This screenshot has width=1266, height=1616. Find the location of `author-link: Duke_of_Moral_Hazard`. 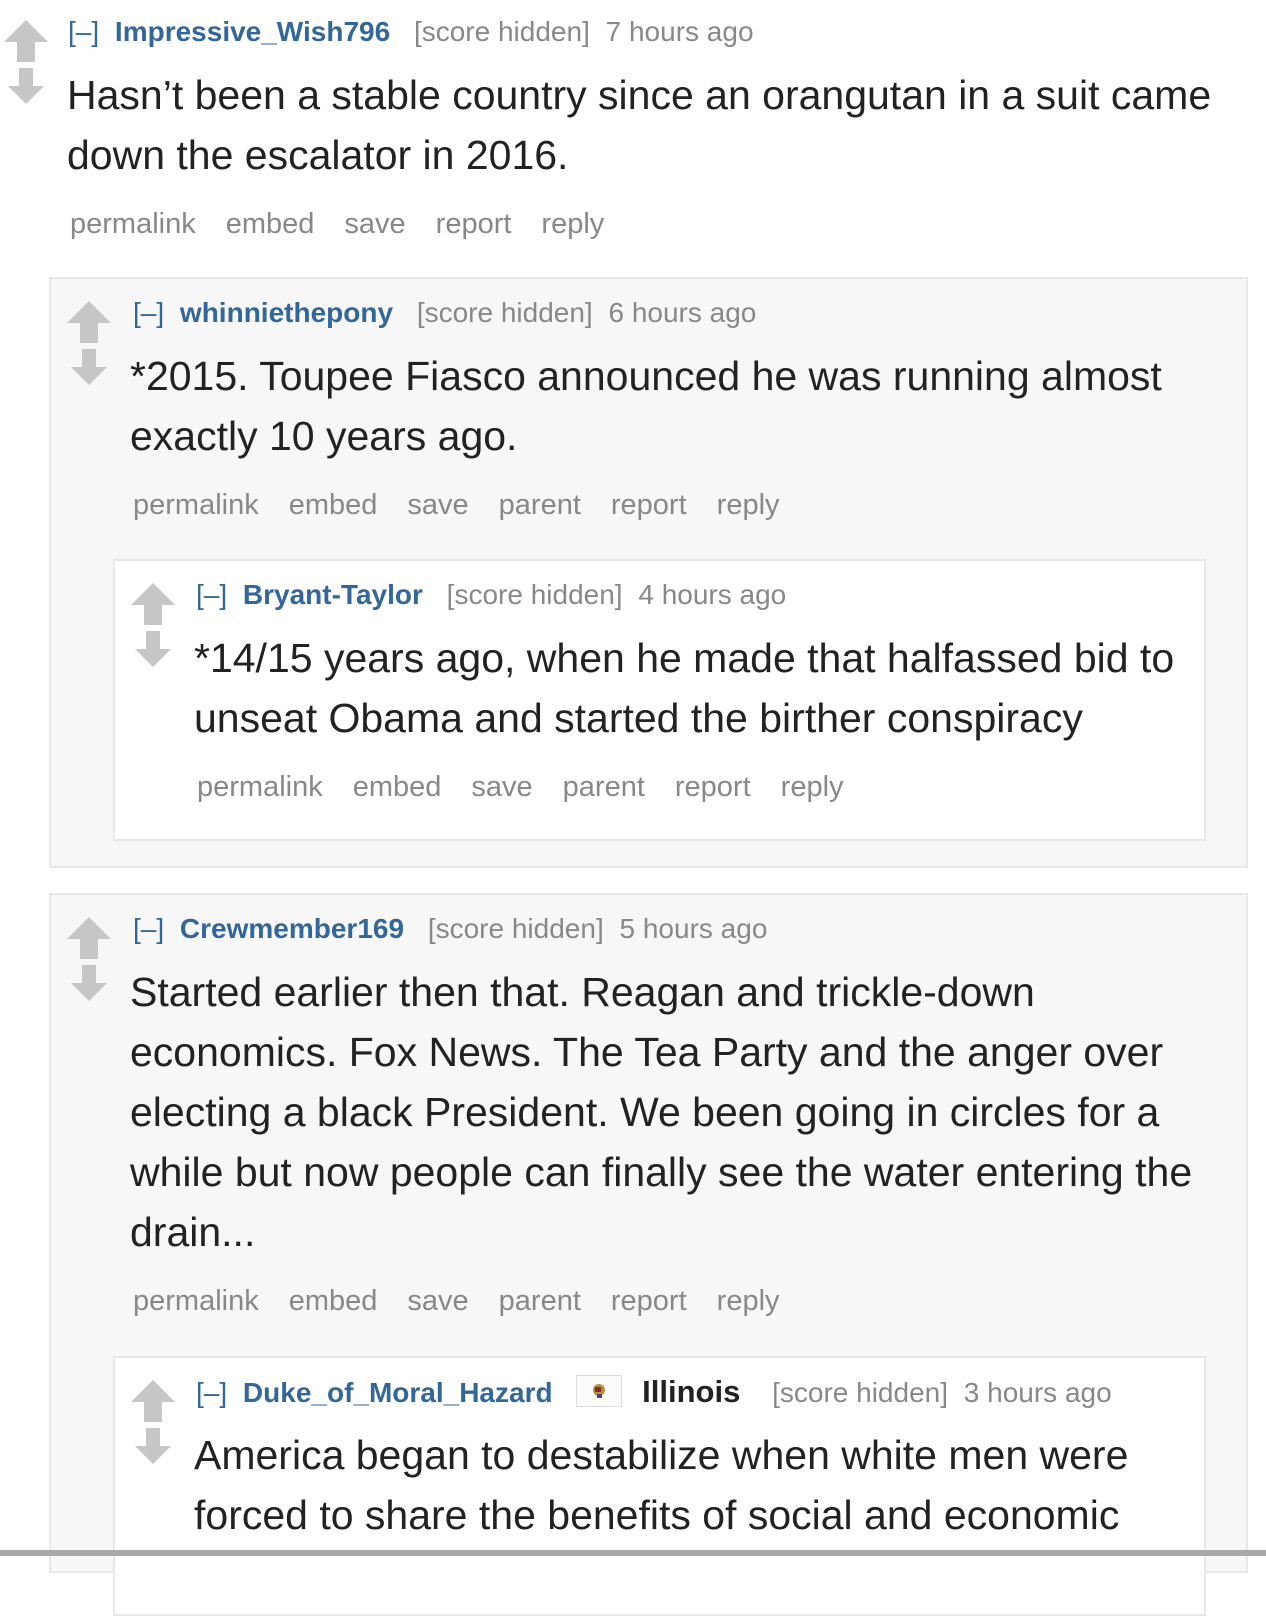

author-link: Duke_of_Moral_Hazard is located at coordinates (398, 1392).